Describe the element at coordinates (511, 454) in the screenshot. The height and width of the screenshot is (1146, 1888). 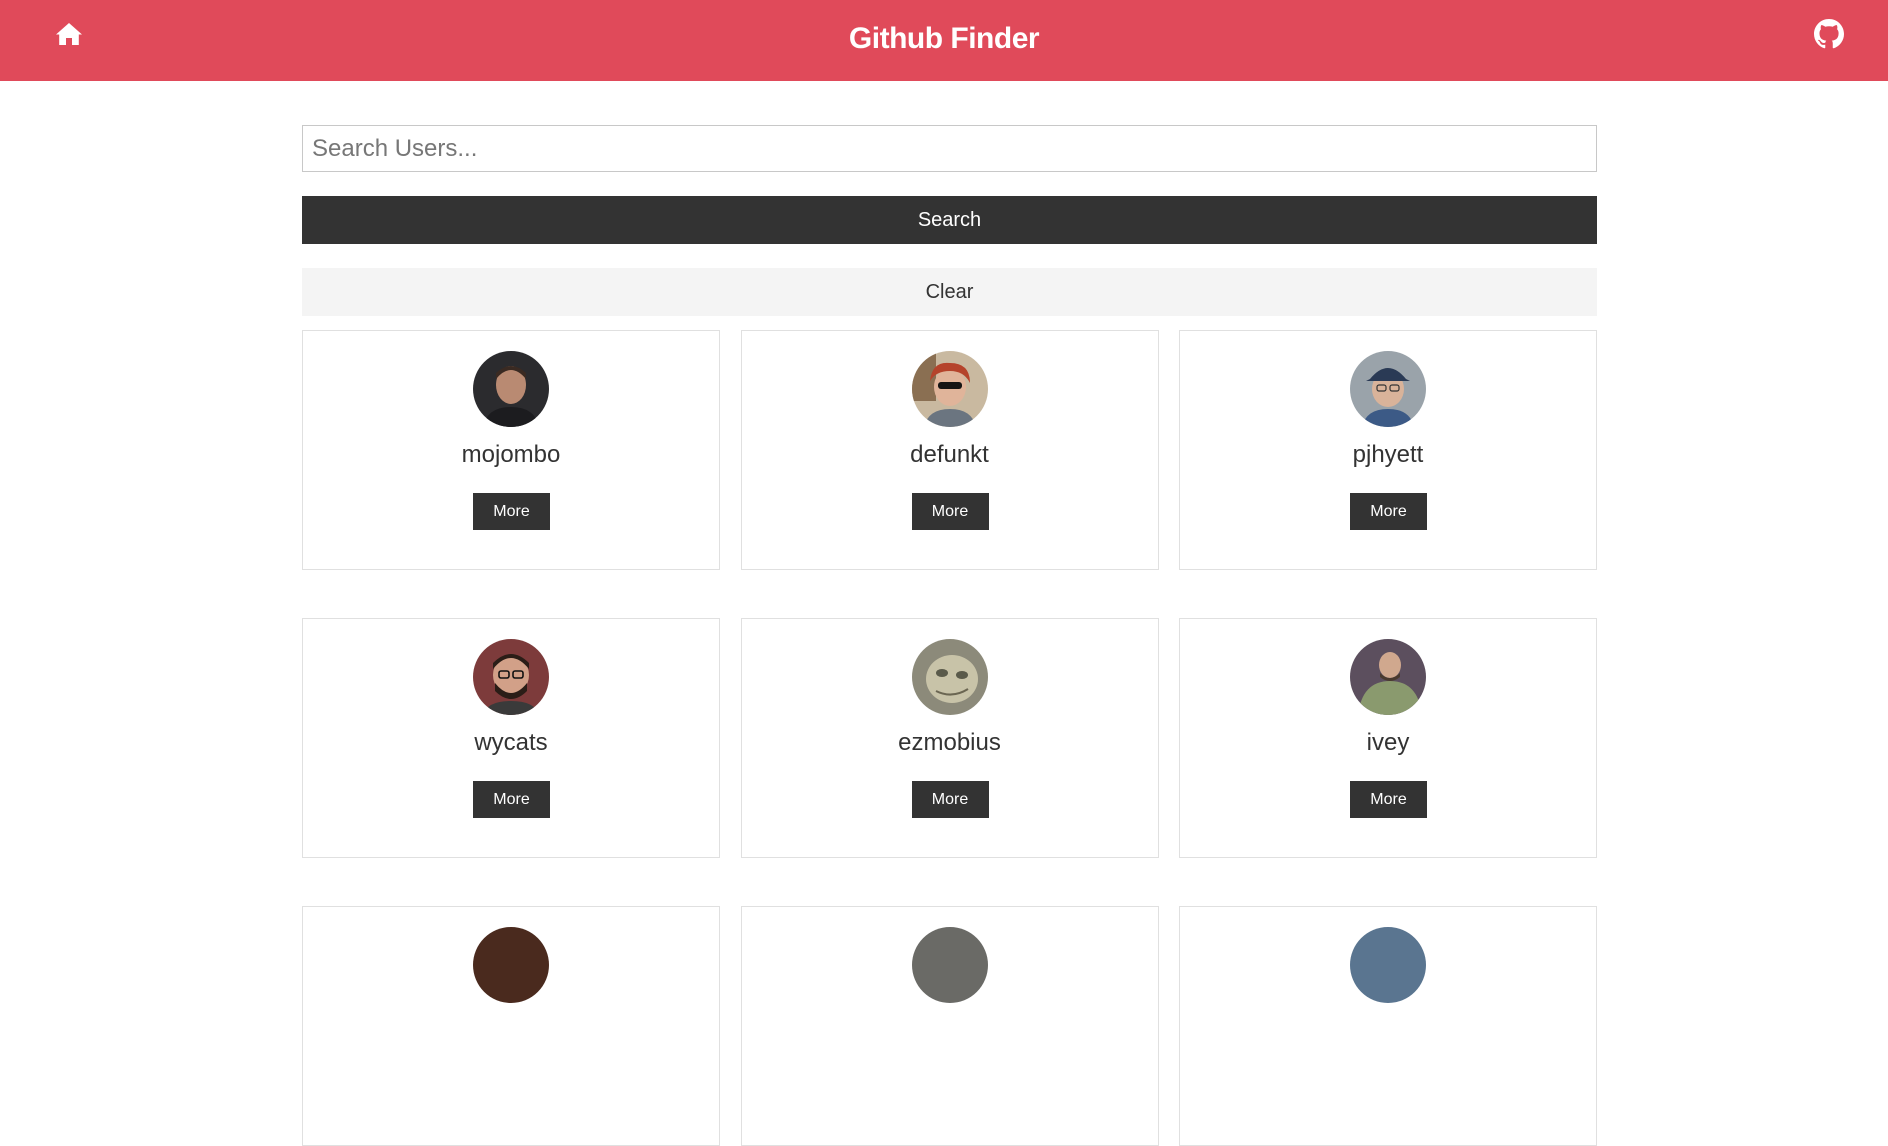
I see `username: mojombo` at that location.